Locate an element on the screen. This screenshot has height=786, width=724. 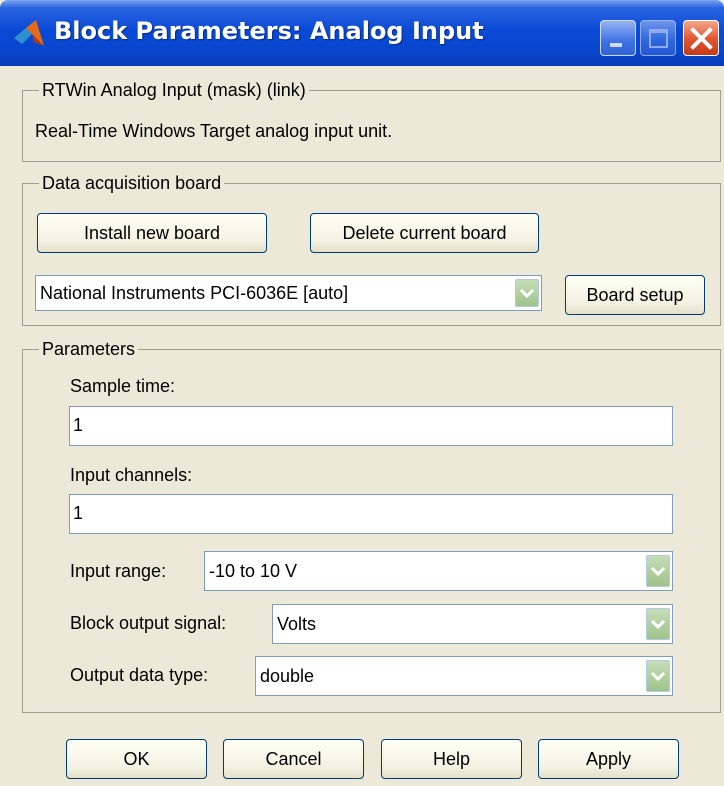
apply-button: Apply is located at coordinates (608, 759).